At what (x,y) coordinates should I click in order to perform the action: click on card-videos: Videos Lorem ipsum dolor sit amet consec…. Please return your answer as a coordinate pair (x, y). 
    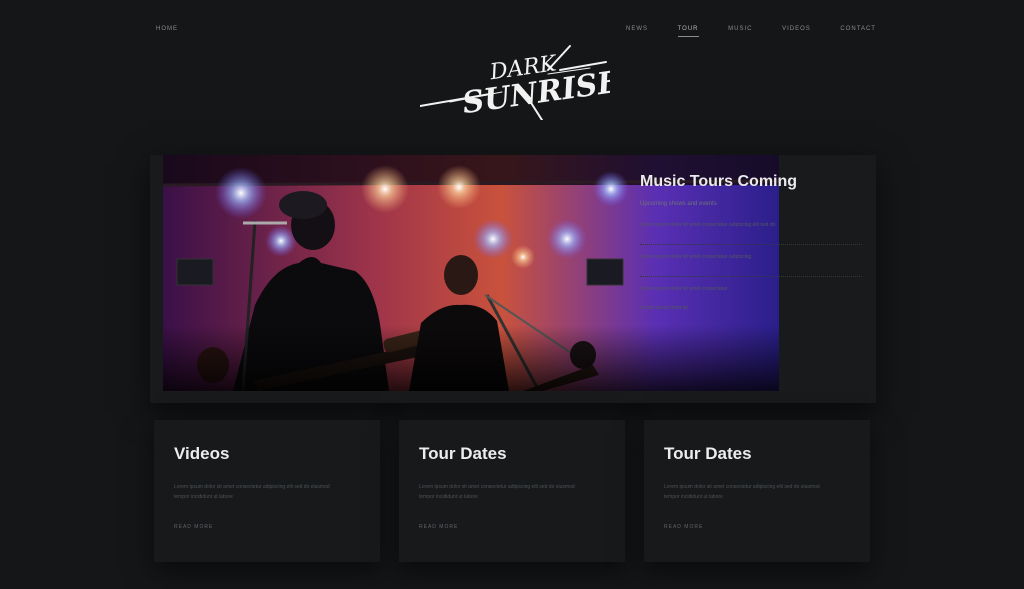
    Looking at the image, I should click on (267, 491).